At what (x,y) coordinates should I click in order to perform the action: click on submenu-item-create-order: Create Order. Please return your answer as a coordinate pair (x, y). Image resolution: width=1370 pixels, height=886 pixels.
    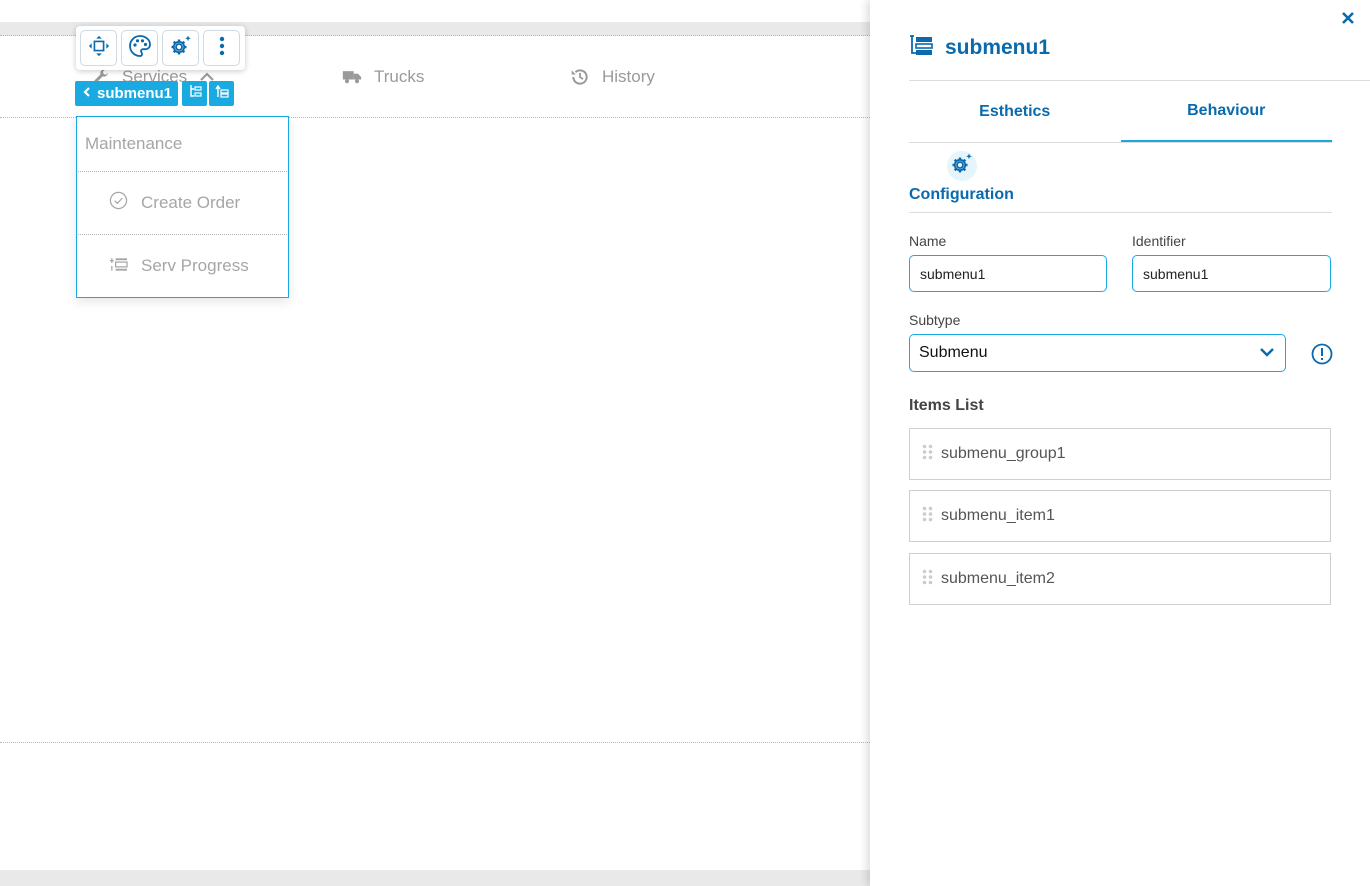
    Looking at the image, I should click on (182, 203).